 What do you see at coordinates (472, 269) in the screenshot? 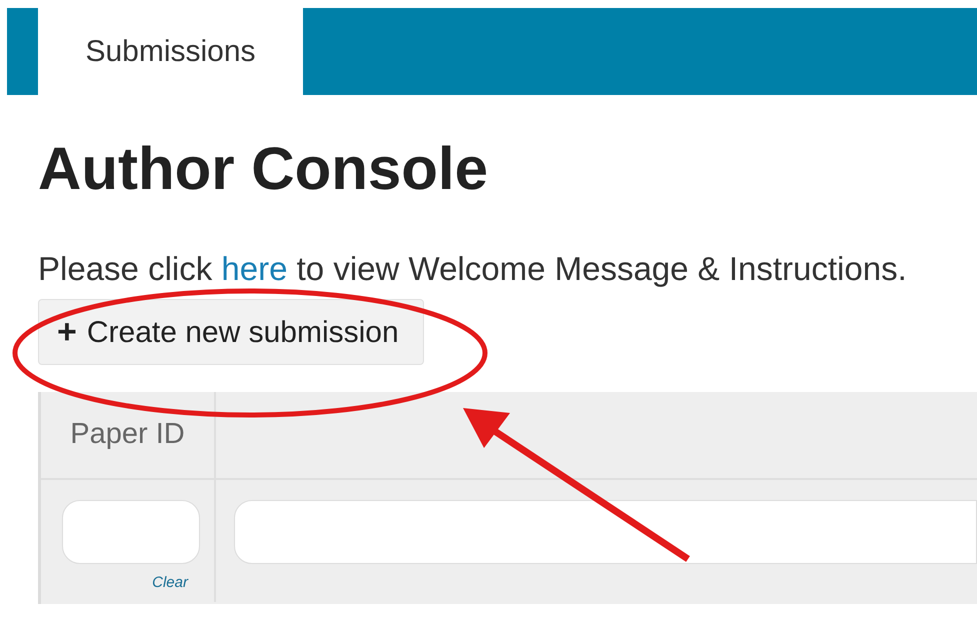
I see `intro-text: Please click here to view Welcome Message & Instructions.` at bounding box center [472, 269].